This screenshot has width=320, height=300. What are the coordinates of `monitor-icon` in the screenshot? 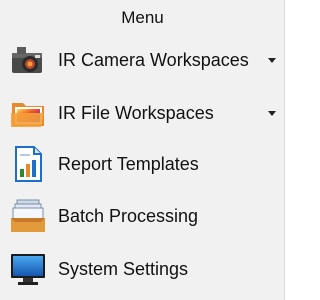 It's located at (28, 269).